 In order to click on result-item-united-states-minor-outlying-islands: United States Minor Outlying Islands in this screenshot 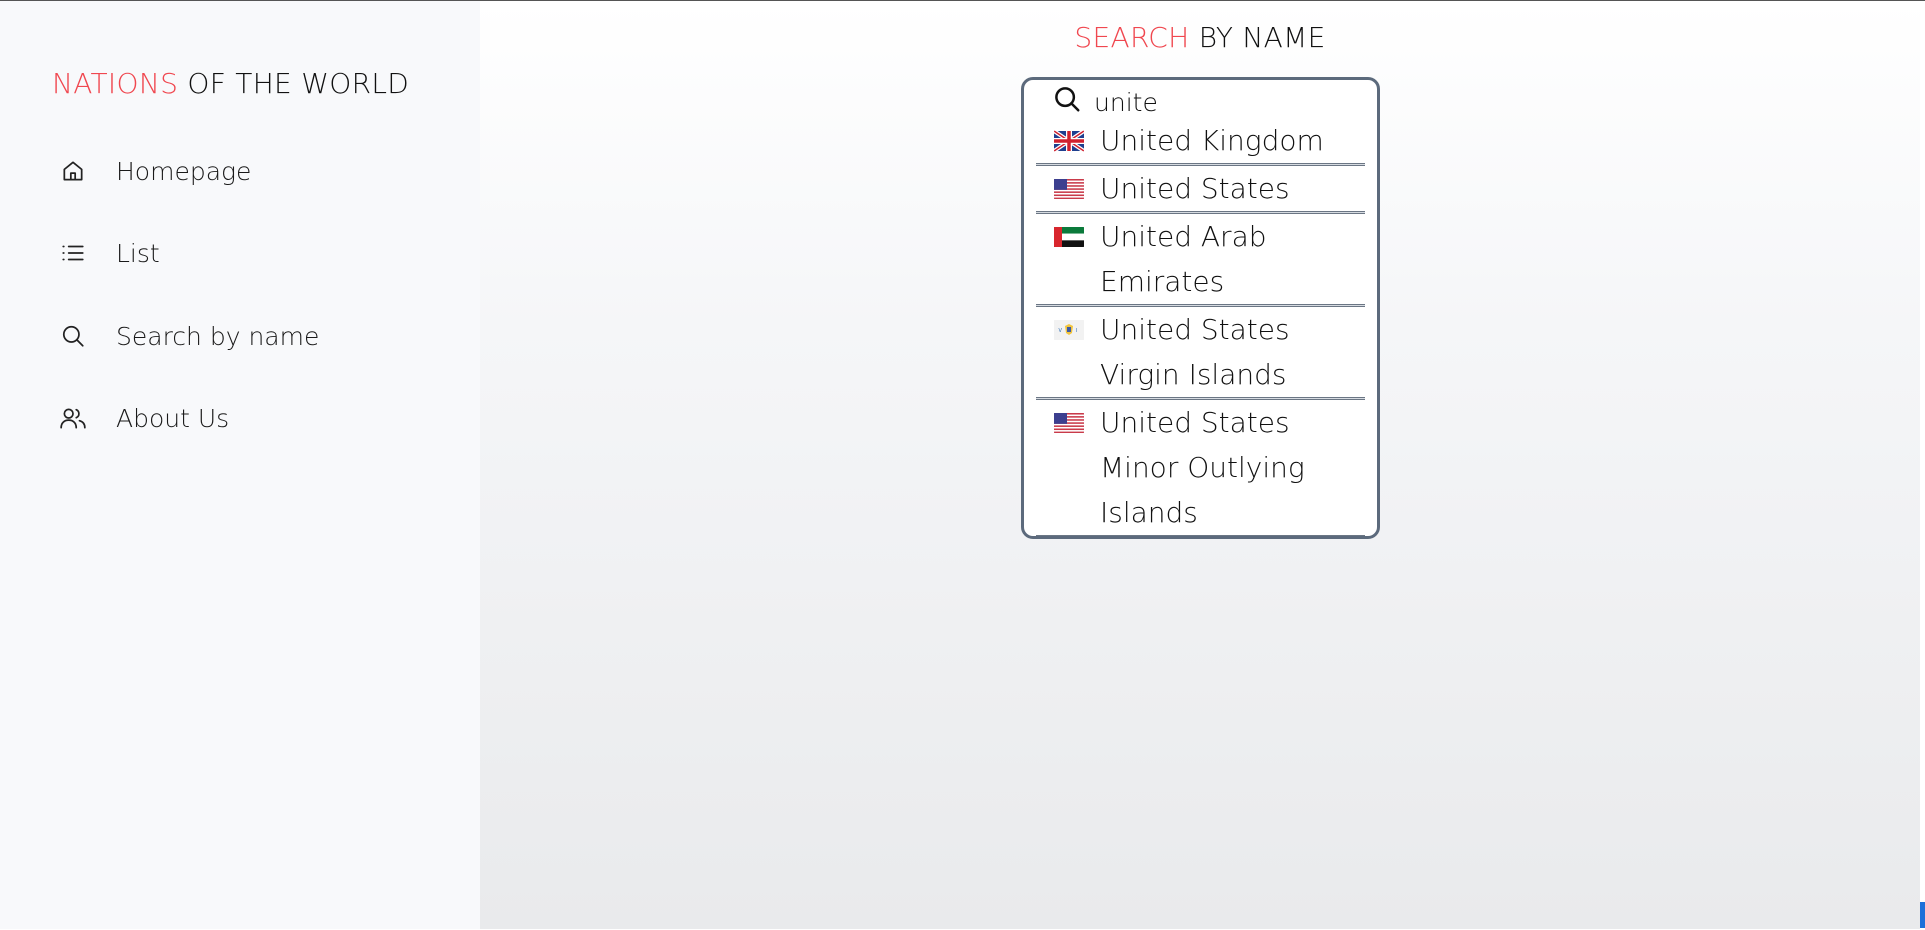, I will do `click(1200, 468)`.